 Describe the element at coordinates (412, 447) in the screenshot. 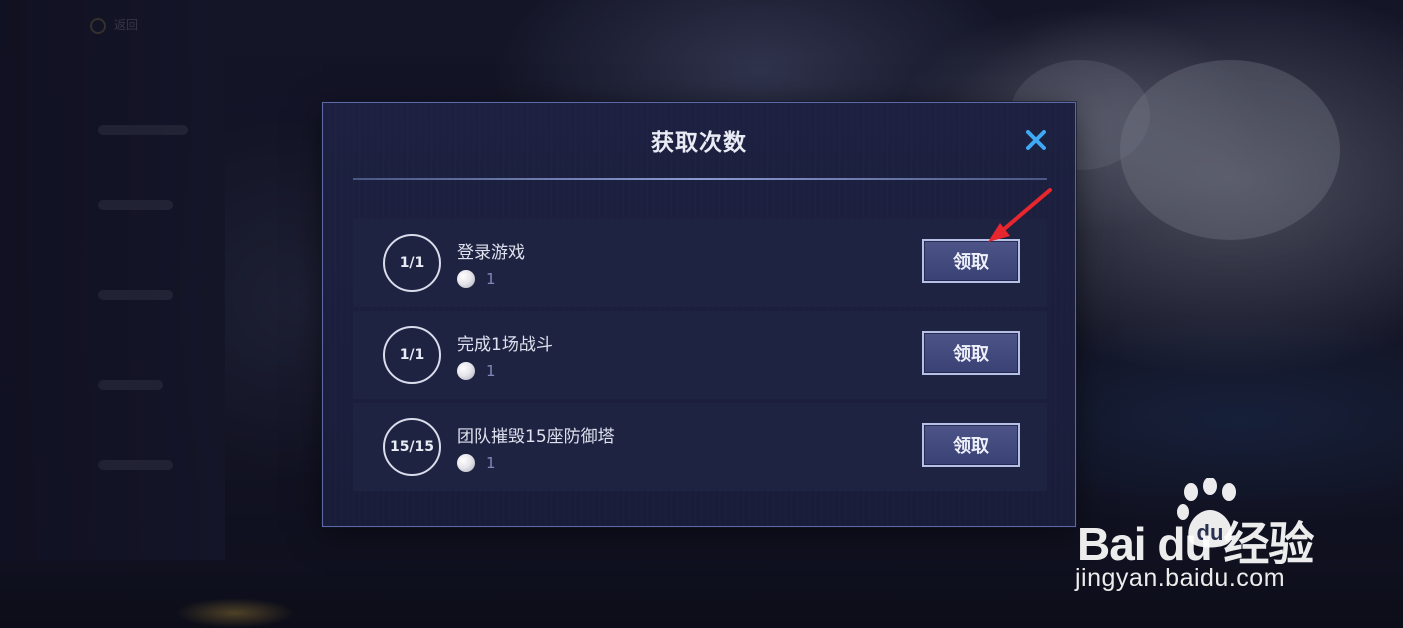

I see `task-progress: 15/15` at that location.